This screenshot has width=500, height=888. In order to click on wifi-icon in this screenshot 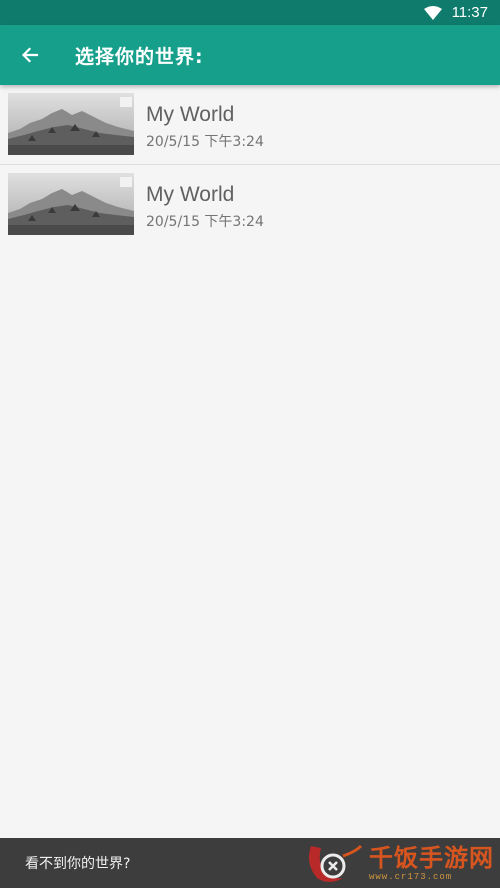, I will do `click(432, 12)`.